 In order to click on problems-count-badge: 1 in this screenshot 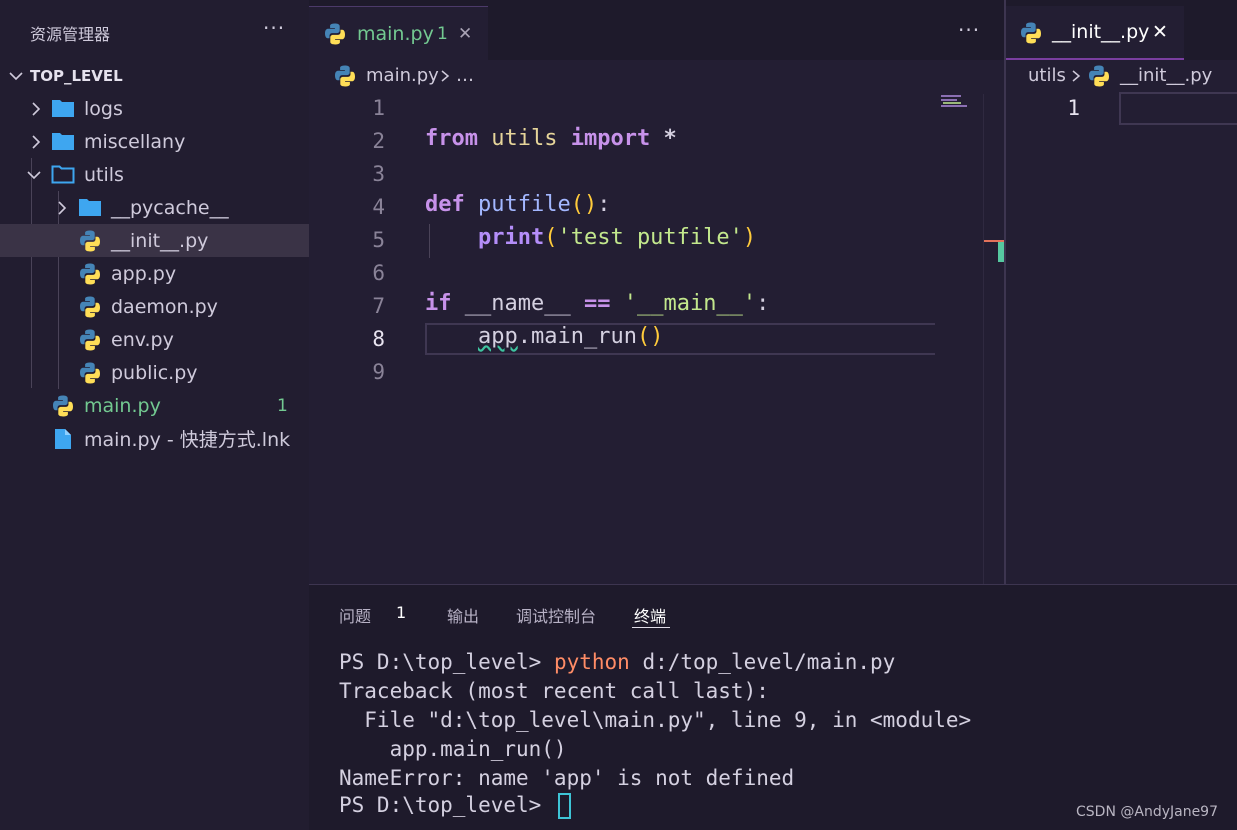, I will do `click(401, 612)`.